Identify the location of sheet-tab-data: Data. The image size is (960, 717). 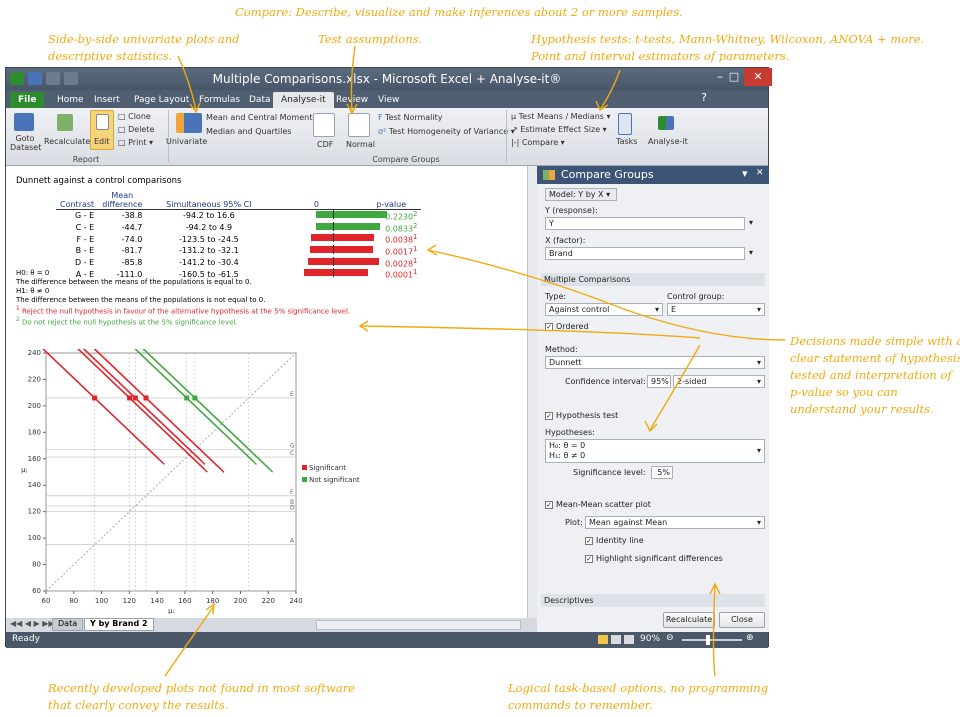
(68, 624).